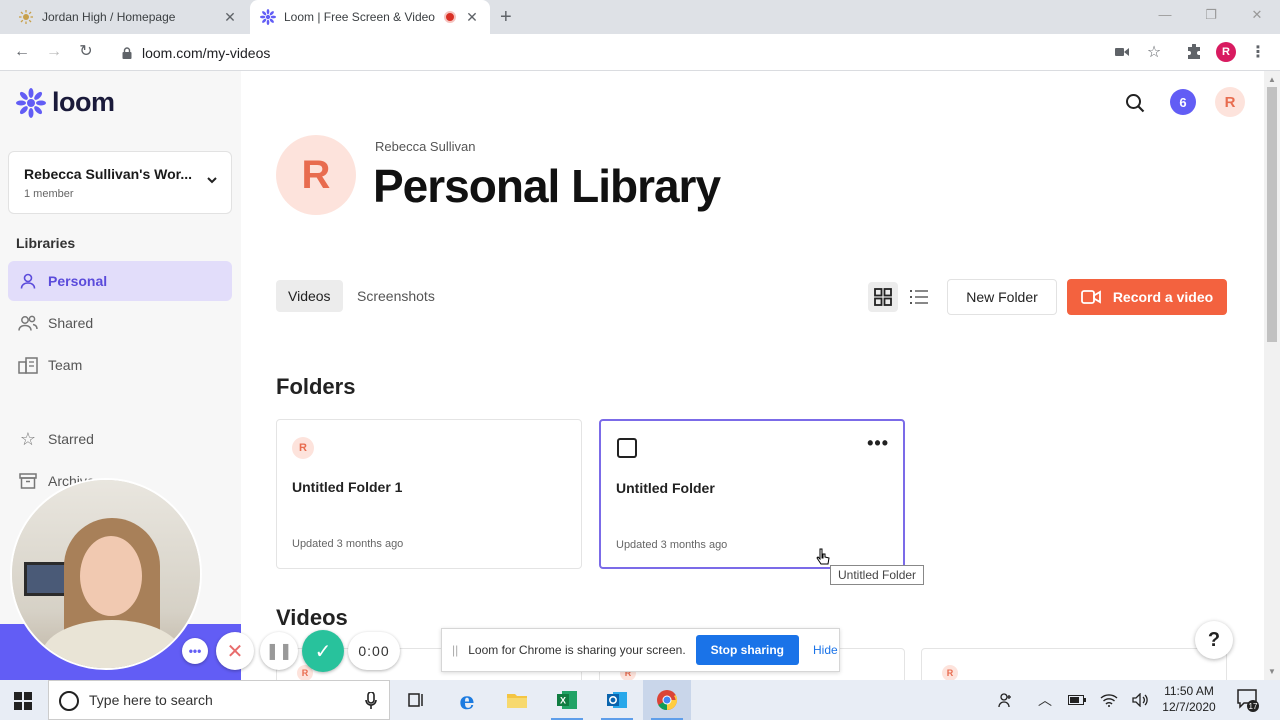 The width and height of the screenshot is (1280, 720). I want to click on finish-recording-button: ✓, so click(323, 651).